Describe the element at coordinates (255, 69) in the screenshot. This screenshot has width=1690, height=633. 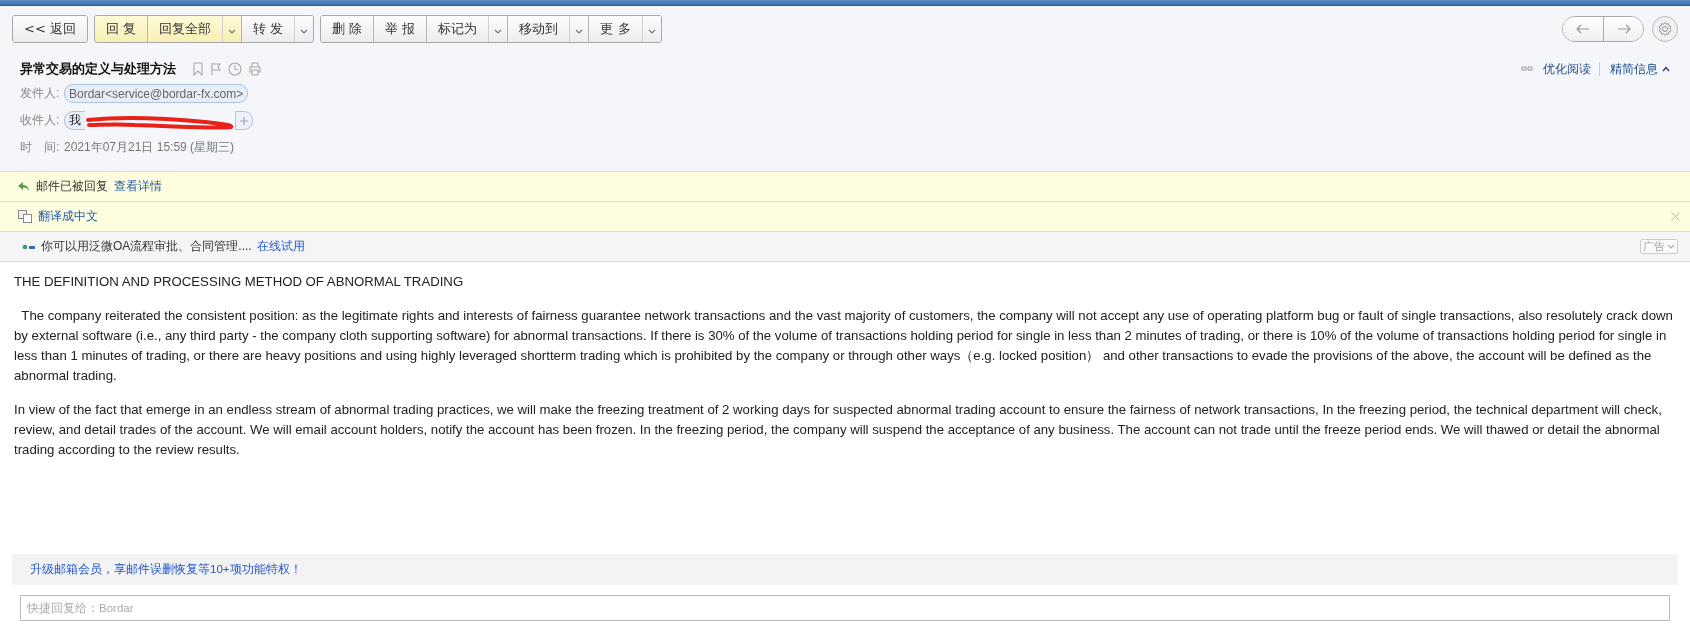
I see `printer-icon` at that location.